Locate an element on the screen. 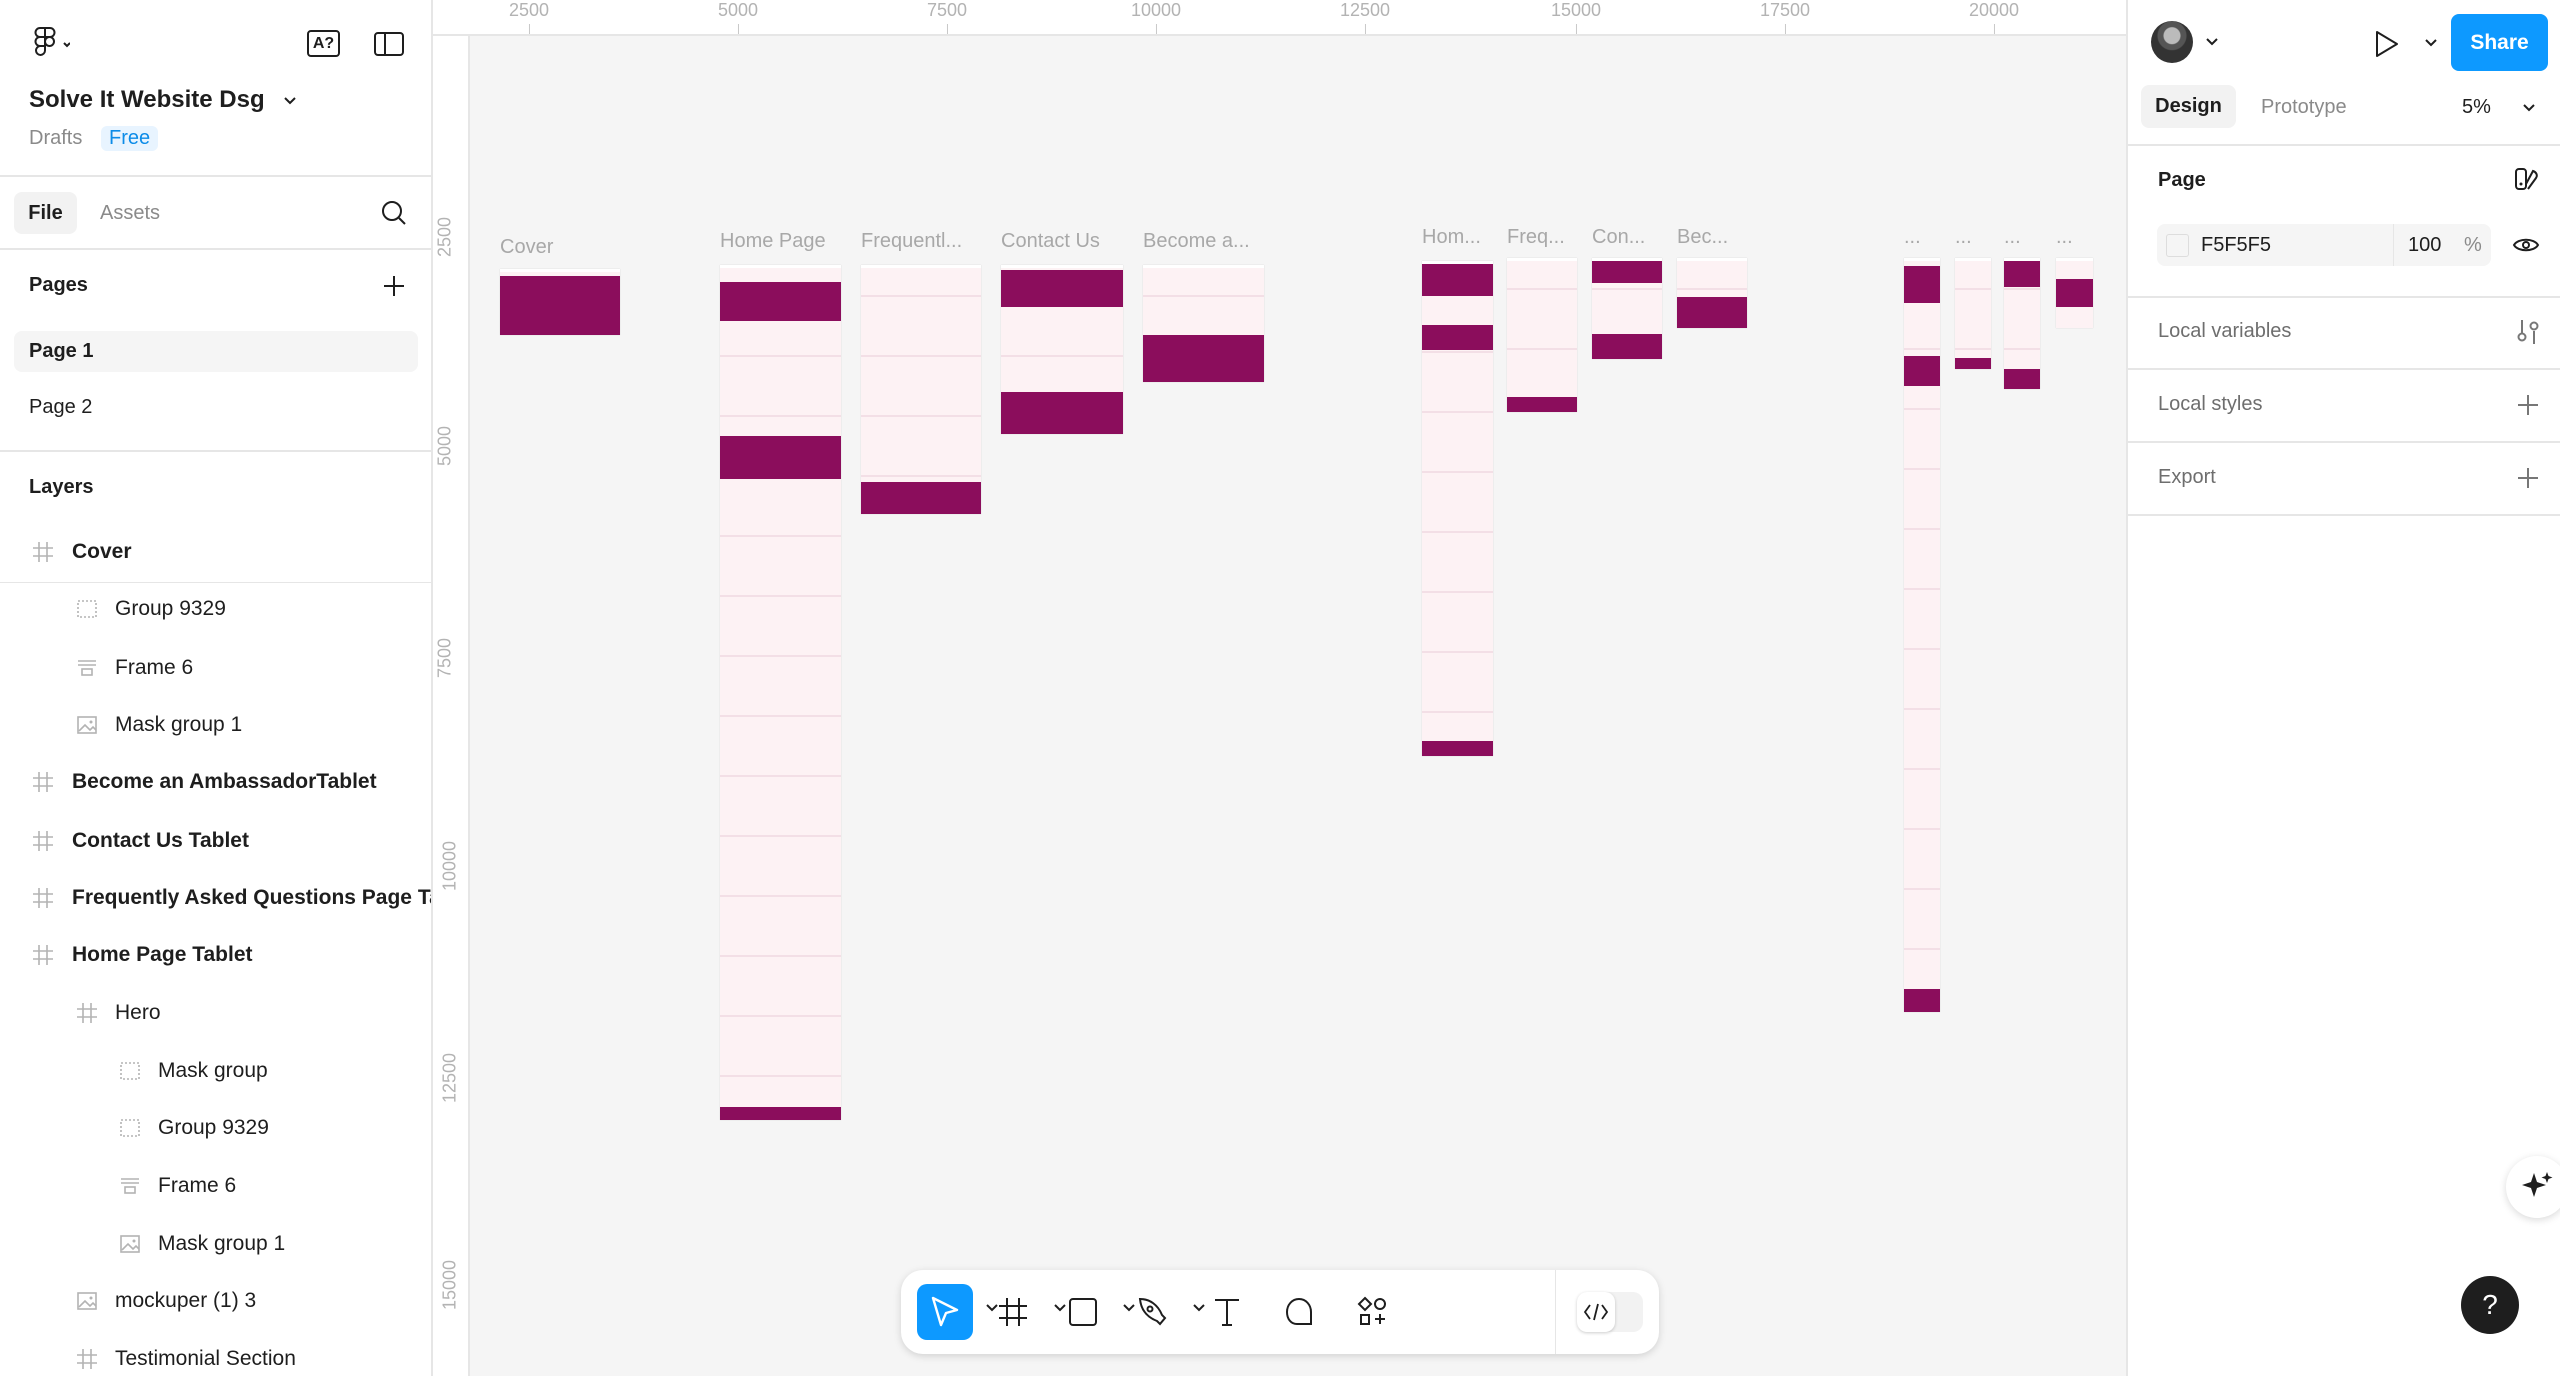  text-icon is located at coordinates (1227, 1312).